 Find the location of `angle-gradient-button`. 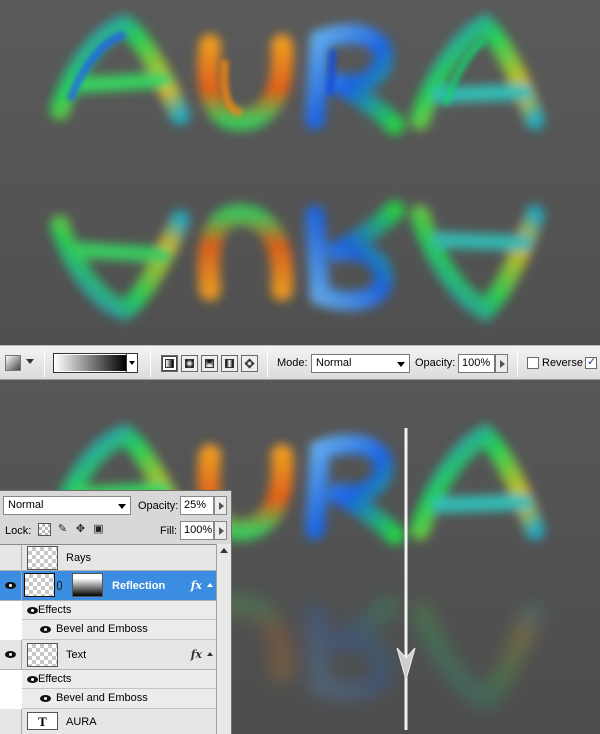

angle-gradient-button is located at coordinates (209, 363).